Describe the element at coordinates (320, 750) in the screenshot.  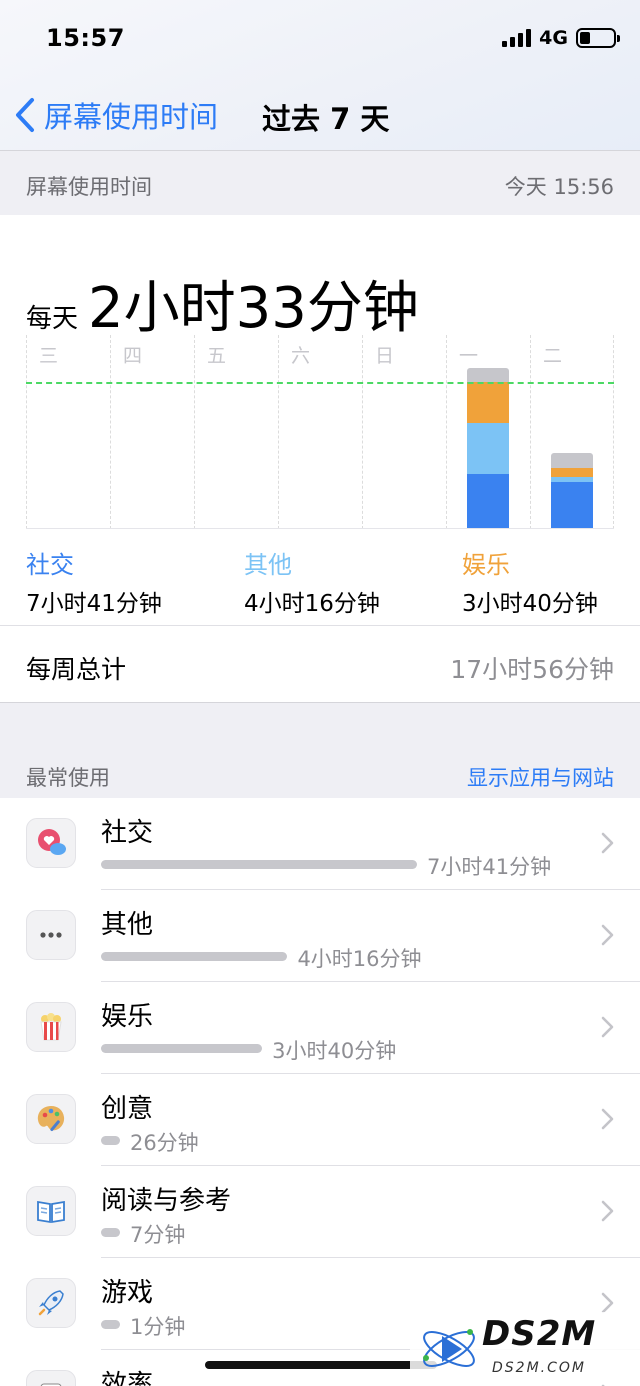
I see `most-used-section-header: 最常使用 显示应用与网站` at that location.